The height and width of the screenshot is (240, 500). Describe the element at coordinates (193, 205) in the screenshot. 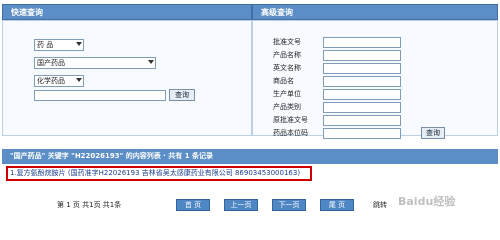

I see `first-page-button: 首 页` at that location.